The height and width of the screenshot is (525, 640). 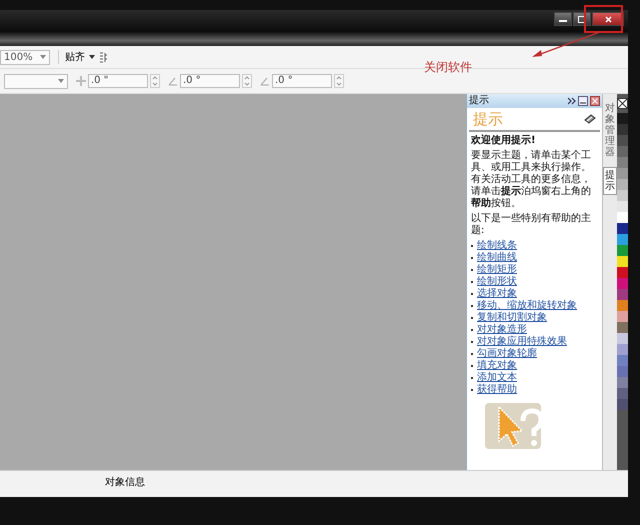 What do you see at coordinates (488, 119) in the screenshot?
I see `docker-header: 提示` at bounding box center [488, 119].